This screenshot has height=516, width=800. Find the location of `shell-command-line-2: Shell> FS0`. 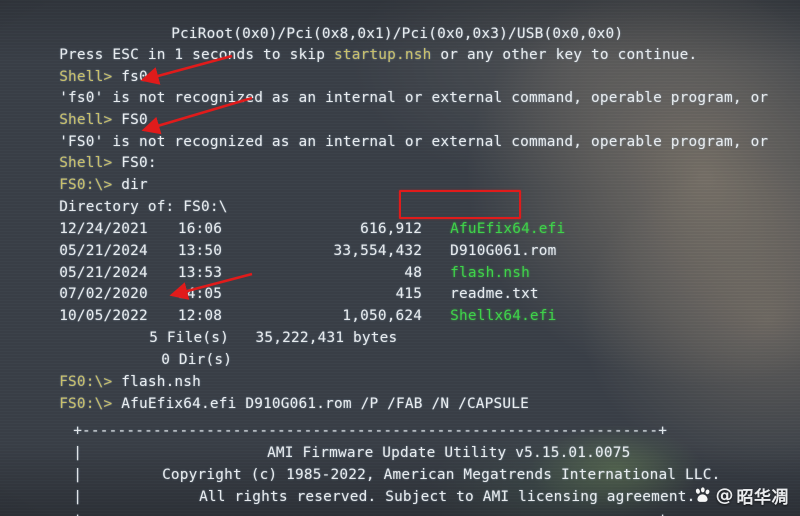

shell-command-line-2: Shell> FS0 is located at coordinates (77, 108).